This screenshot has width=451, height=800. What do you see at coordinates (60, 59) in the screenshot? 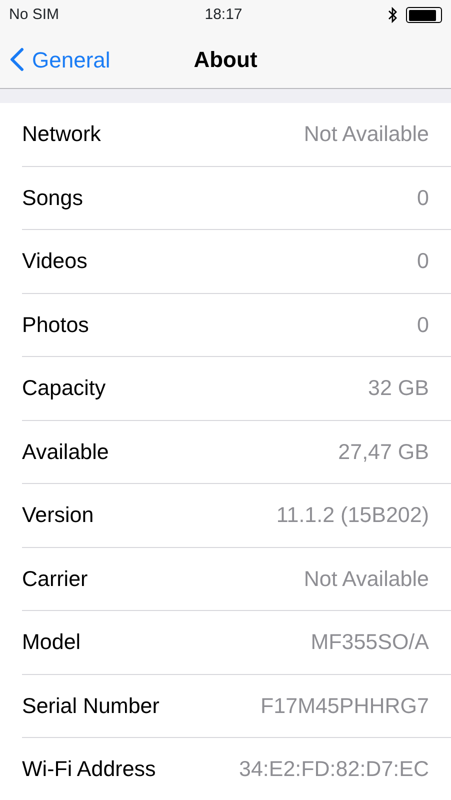
I see `back-button: General` at bounding box center [60, 59].